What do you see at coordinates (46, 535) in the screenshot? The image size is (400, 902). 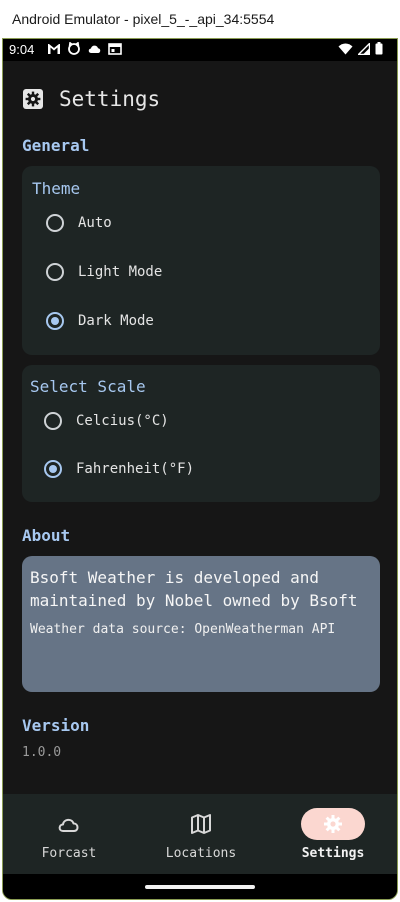 I see `about-section-label: About` at bounding box center [46, 535].